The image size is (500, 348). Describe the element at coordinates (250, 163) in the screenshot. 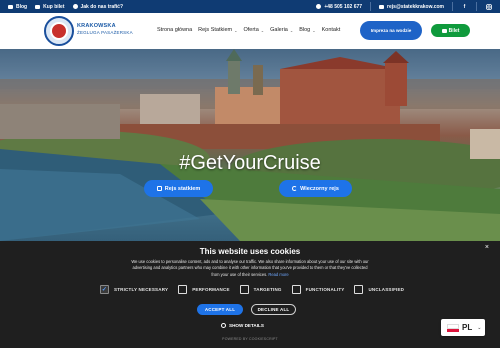

I see `hero-title: #GetYourCruise` at that location.